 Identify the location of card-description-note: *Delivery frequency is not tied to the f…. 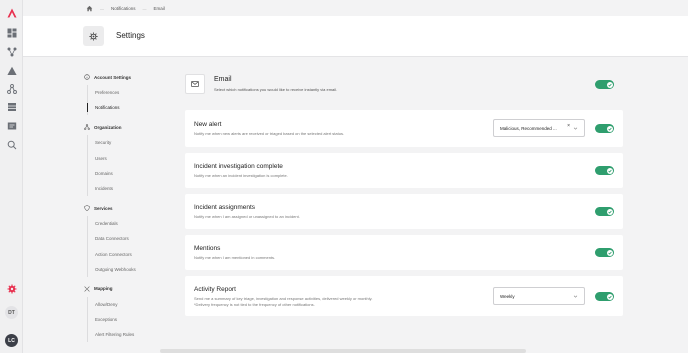
(254, 304).